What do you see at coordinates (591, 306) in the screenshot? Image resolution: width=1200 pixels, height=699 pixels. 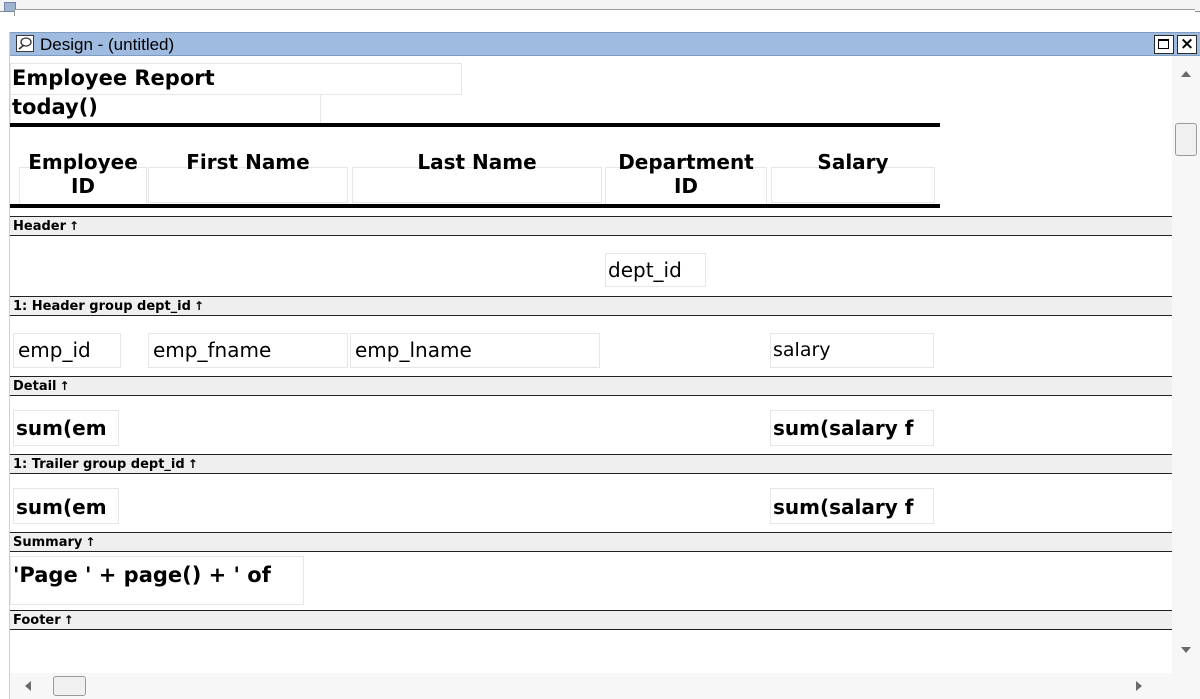 I see `band-group-header: 1: Header group dept_id ↑` at bounding box center [591, 306].